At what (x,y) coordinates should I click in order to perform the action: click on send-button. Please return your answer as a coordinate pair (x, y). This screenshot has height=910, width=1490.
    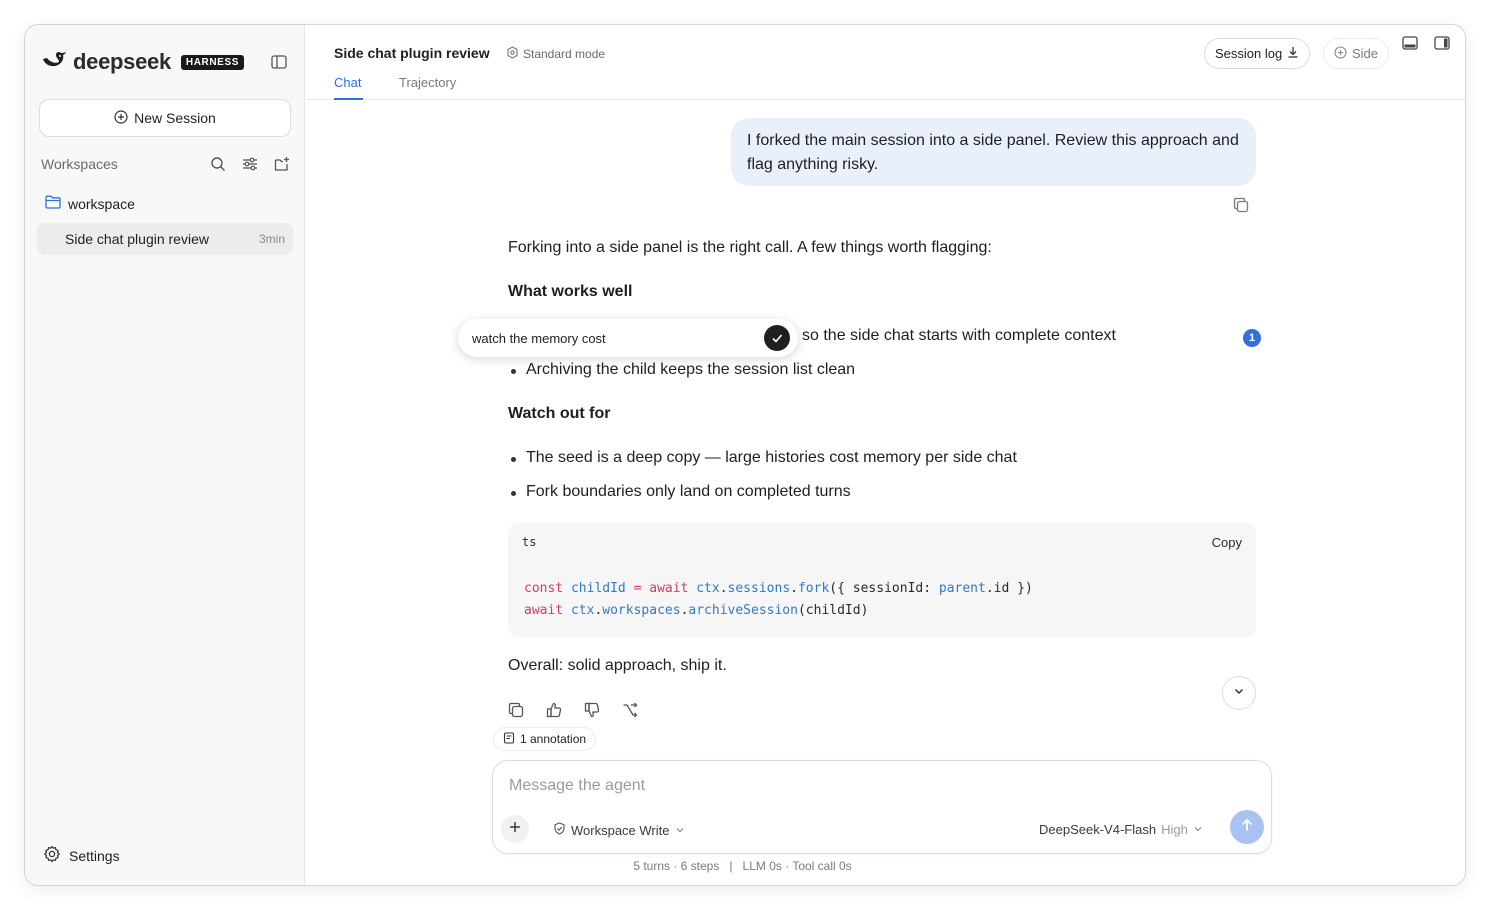
    Looking at the image, I should click on (1247, 827).